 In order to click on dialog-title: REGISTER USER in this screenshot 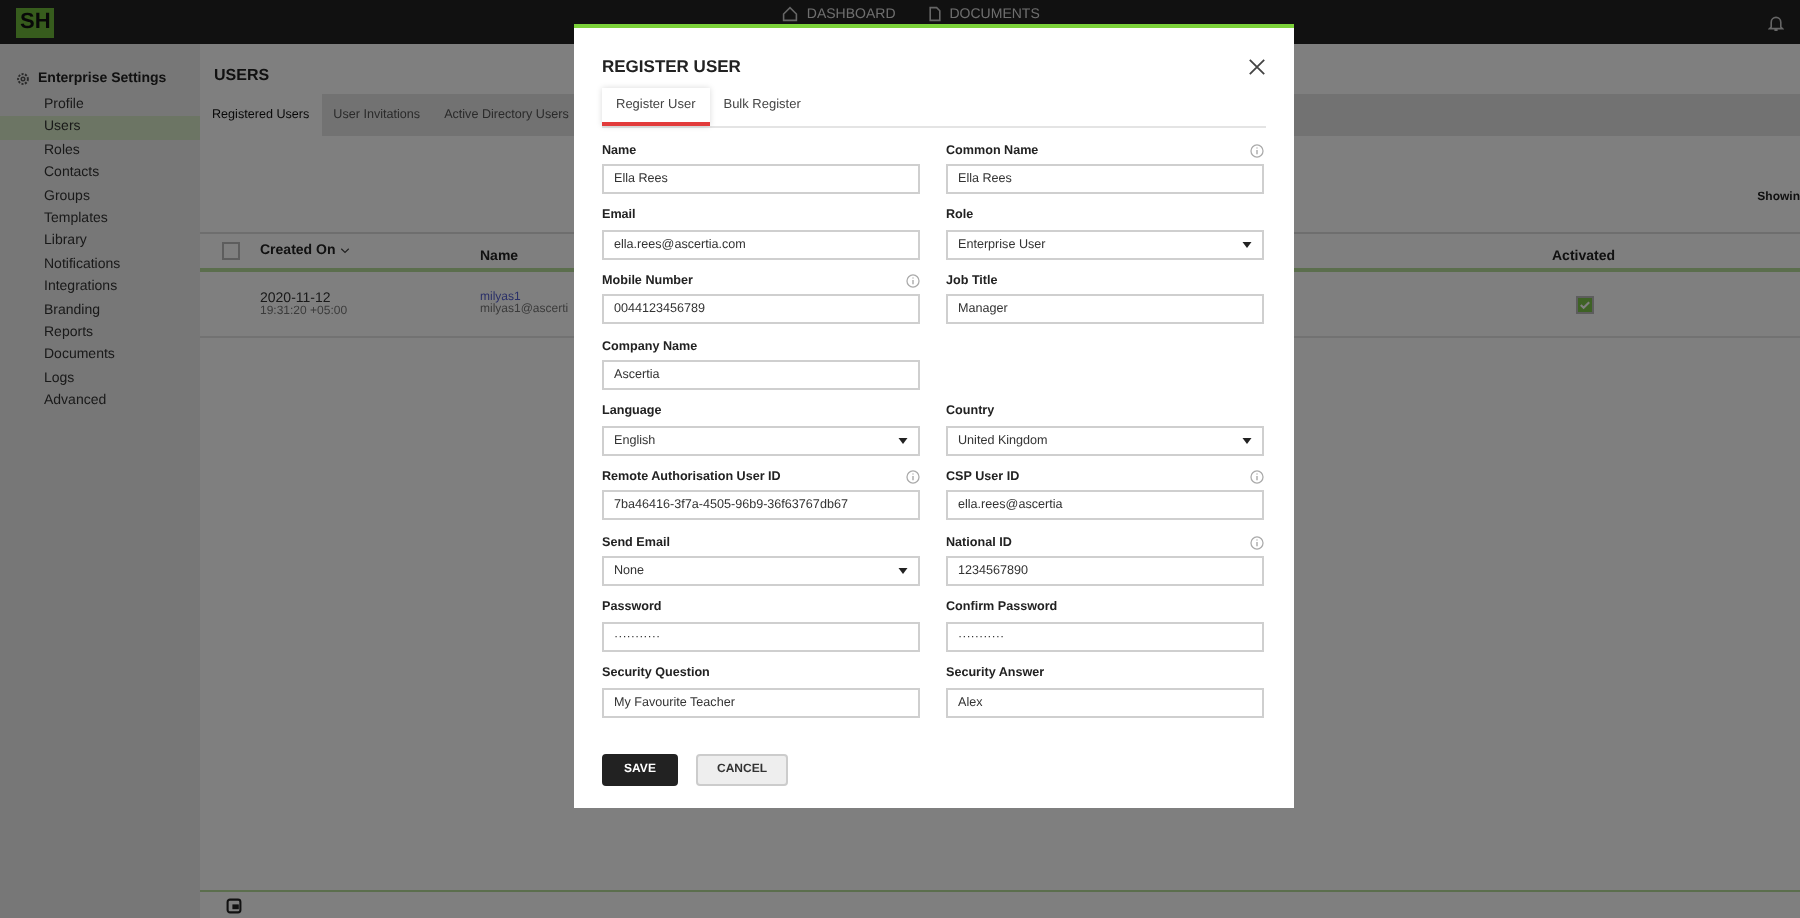, I will do `click(671, 66)`.